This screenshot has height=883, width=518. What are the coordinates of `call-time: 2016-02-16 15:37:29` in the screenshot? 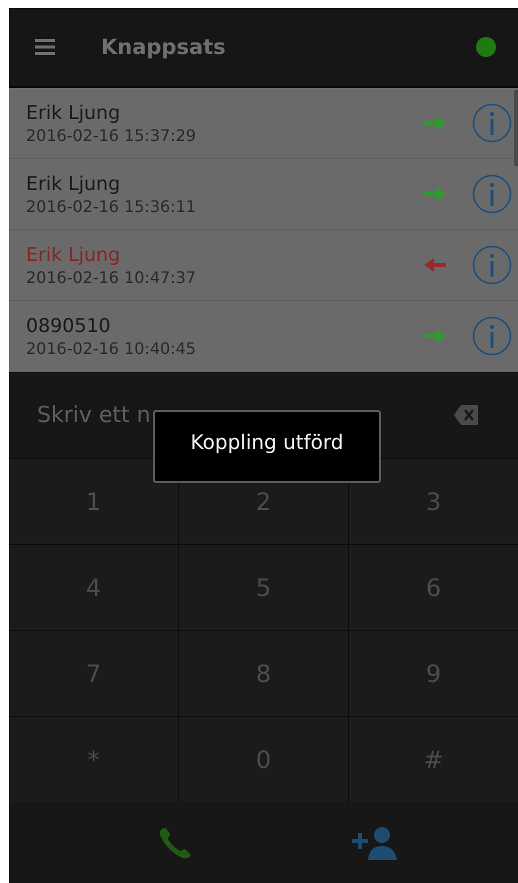 It's located at (111, 135).